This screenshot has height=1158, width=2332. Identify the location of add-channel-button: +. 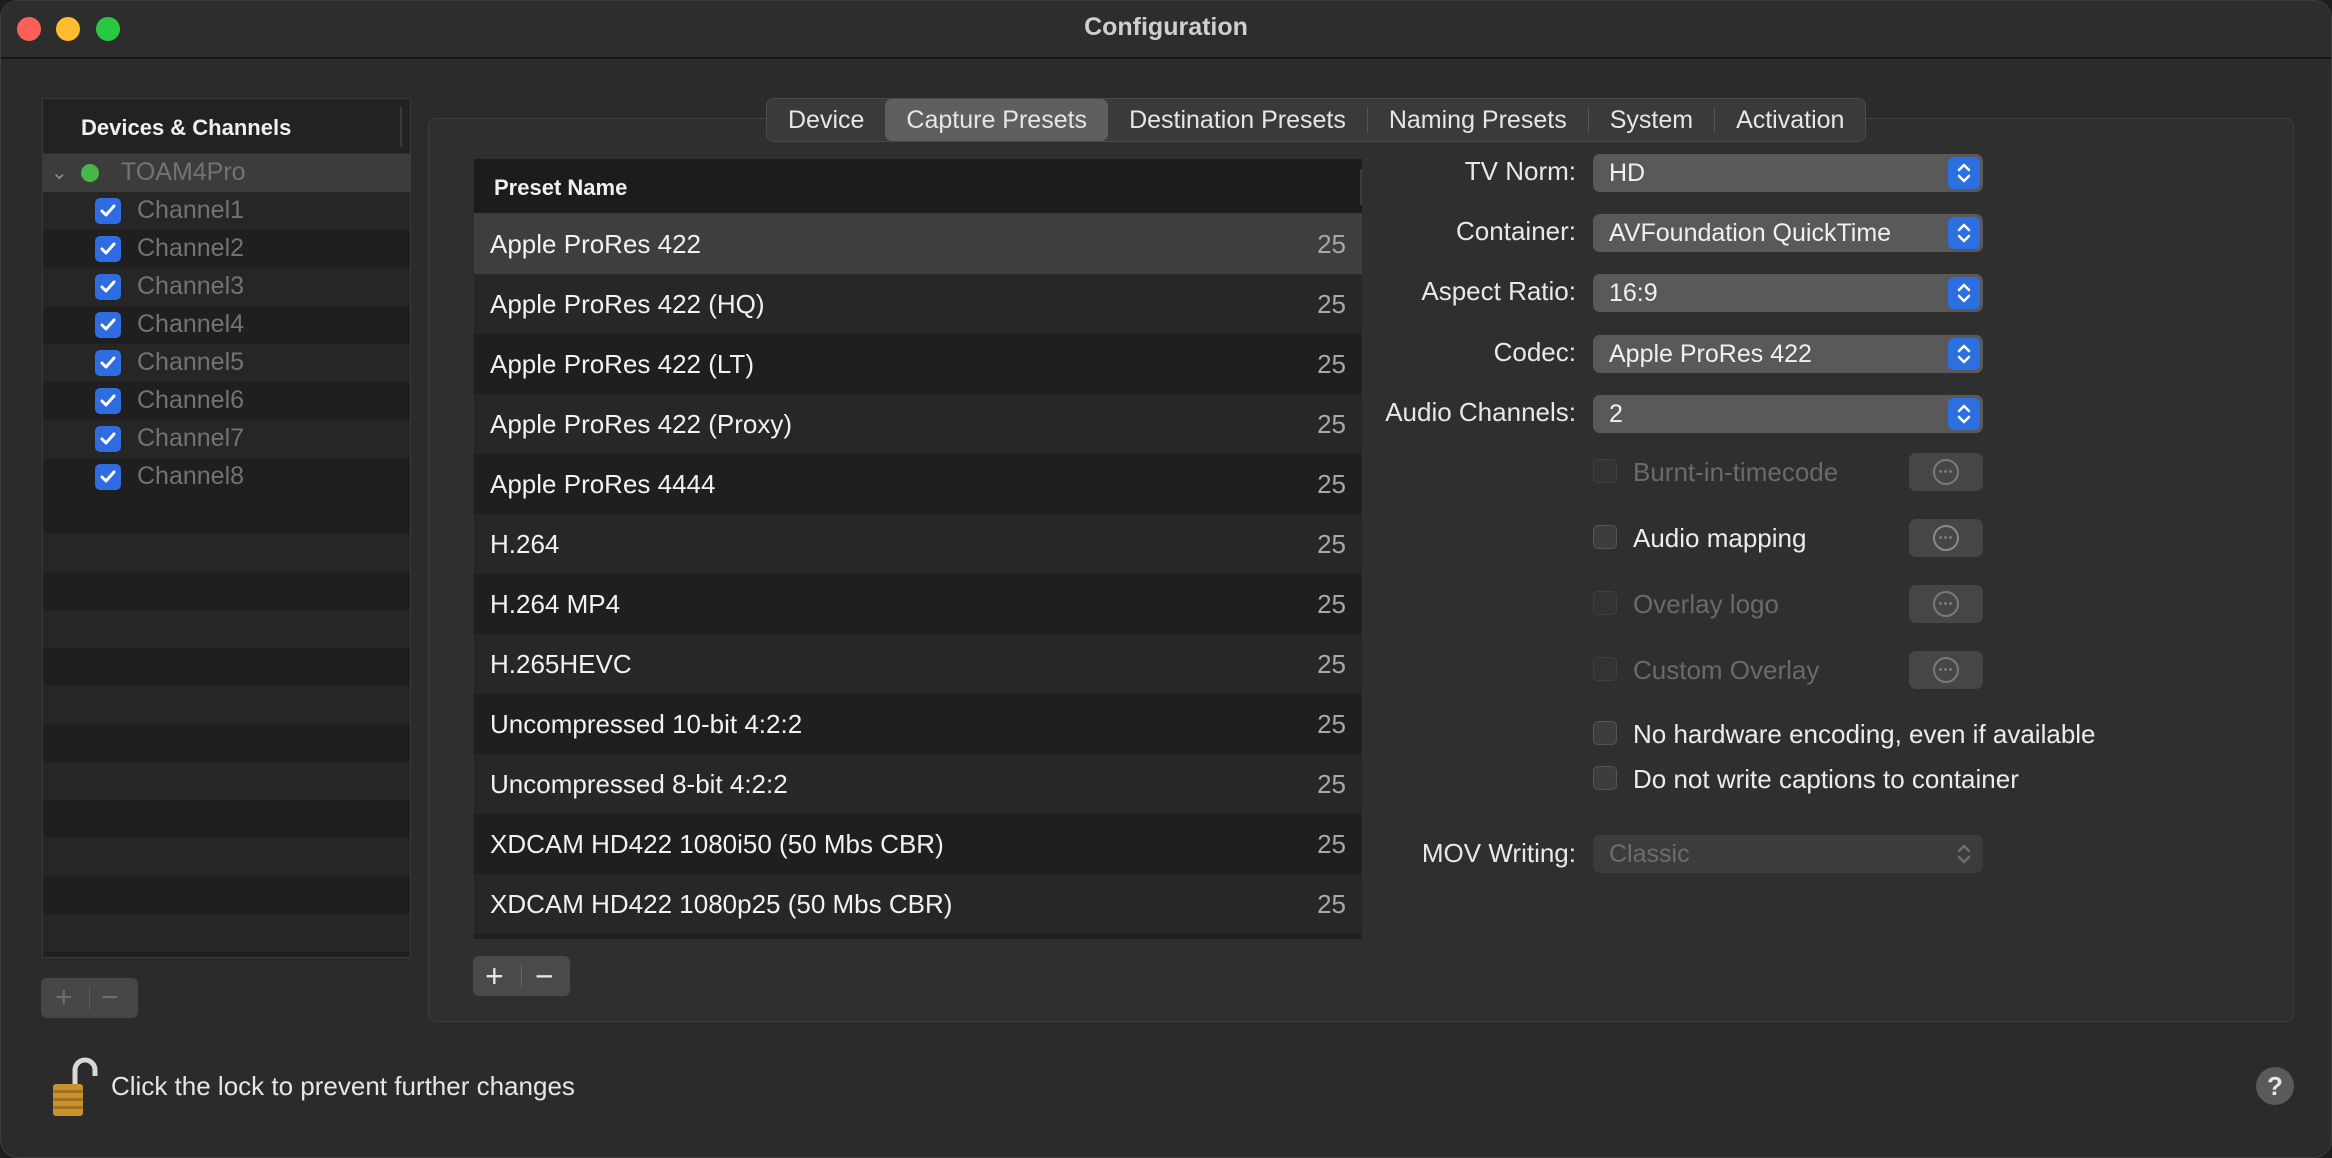
(64, 998).